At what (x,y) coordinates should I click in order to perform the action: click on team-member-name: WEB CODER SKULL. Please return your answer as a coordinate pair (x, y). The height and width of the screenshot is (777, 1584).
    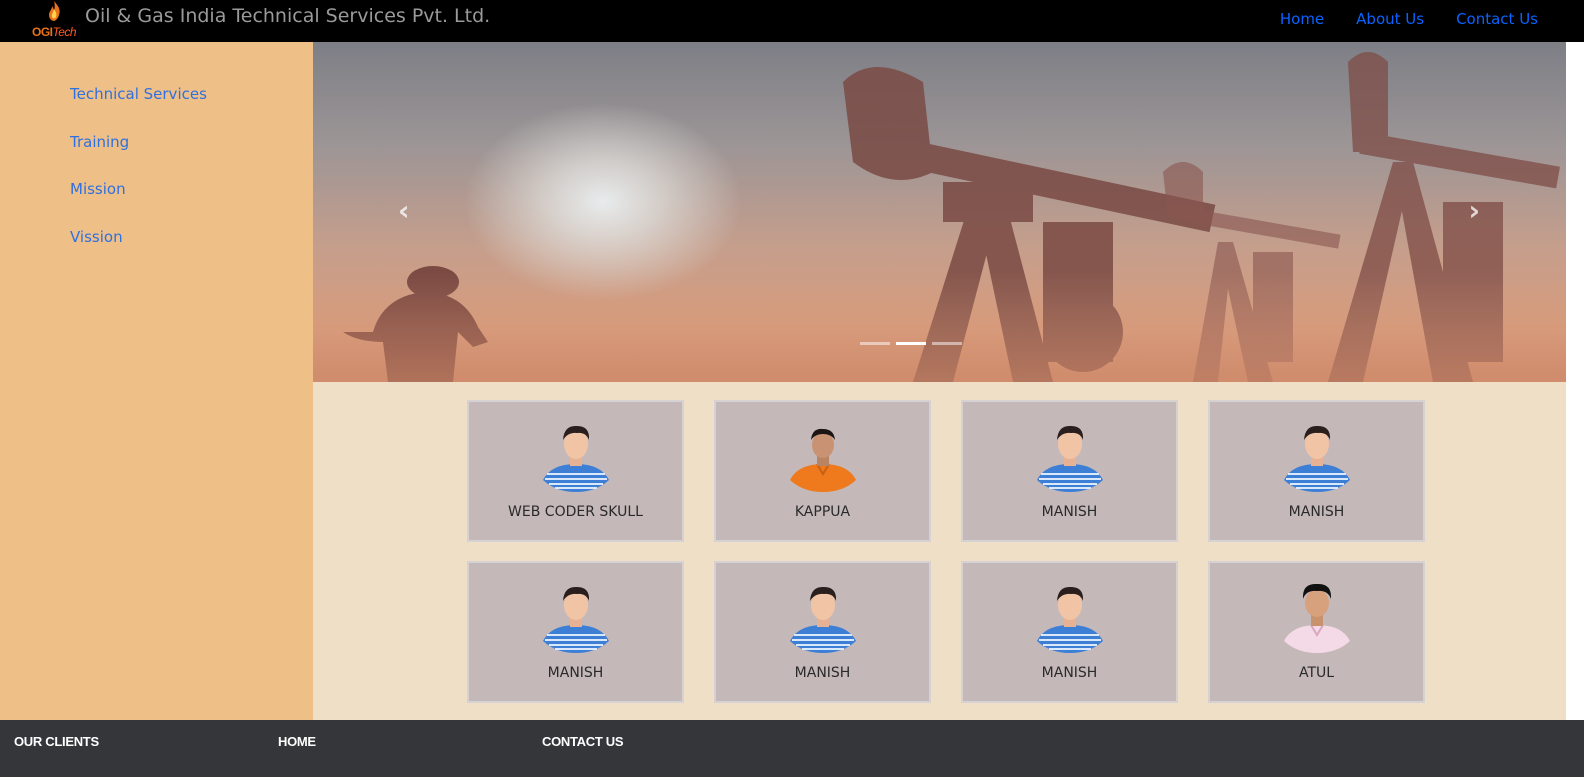
    Looking at the image, I should click on (575, 512).